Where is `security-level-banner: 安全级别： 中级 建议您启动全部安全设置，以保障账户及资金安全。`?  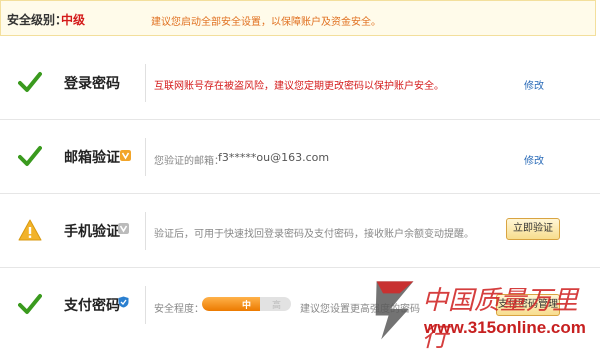 security-level-banner: 安全级别： 中级 建议您启动全部安全设置，以保障账户及资金安全。 is located at coordinates (298, 18).